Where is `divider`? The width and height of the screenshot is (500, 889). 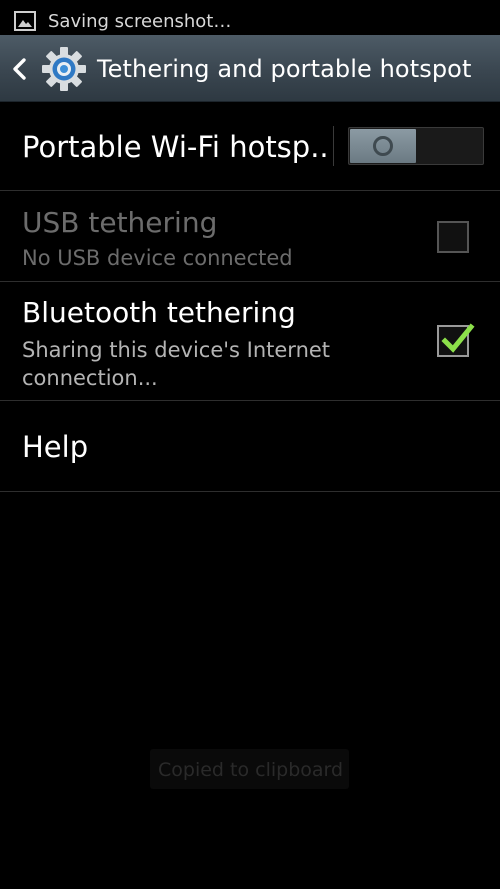
divider is located at coordinates (250, 491).